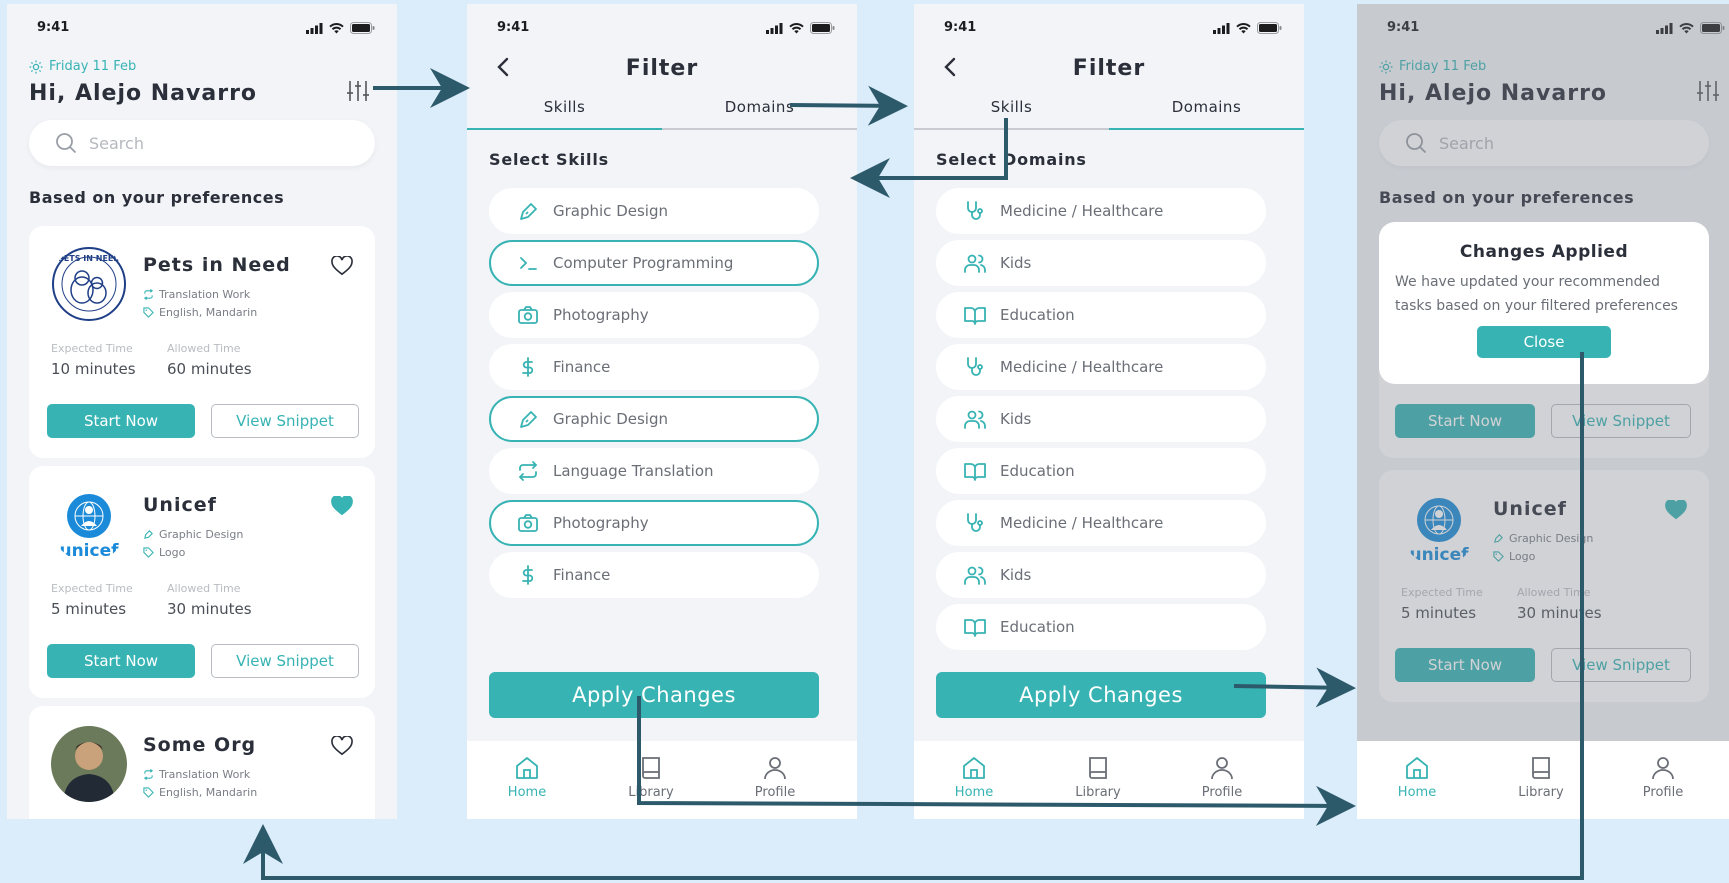 The width and height of the screenshot is (1729, 883). What do you see at coordinates (209, 609) in the screenshot?
I see `allowed-time-value: 30 minutes` at bounding box center [209, 609].